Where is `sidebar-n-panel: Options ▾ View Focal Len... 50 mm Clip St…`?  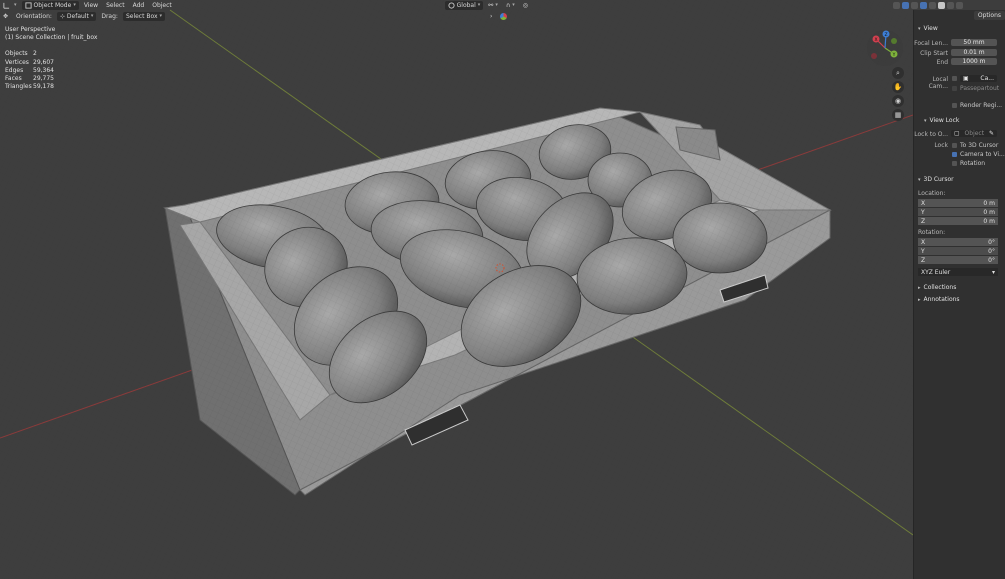
sidebar-n-panel: Options ▾ View Focal Len... 50 mm Clip St… is located at coordinates (959, 294).